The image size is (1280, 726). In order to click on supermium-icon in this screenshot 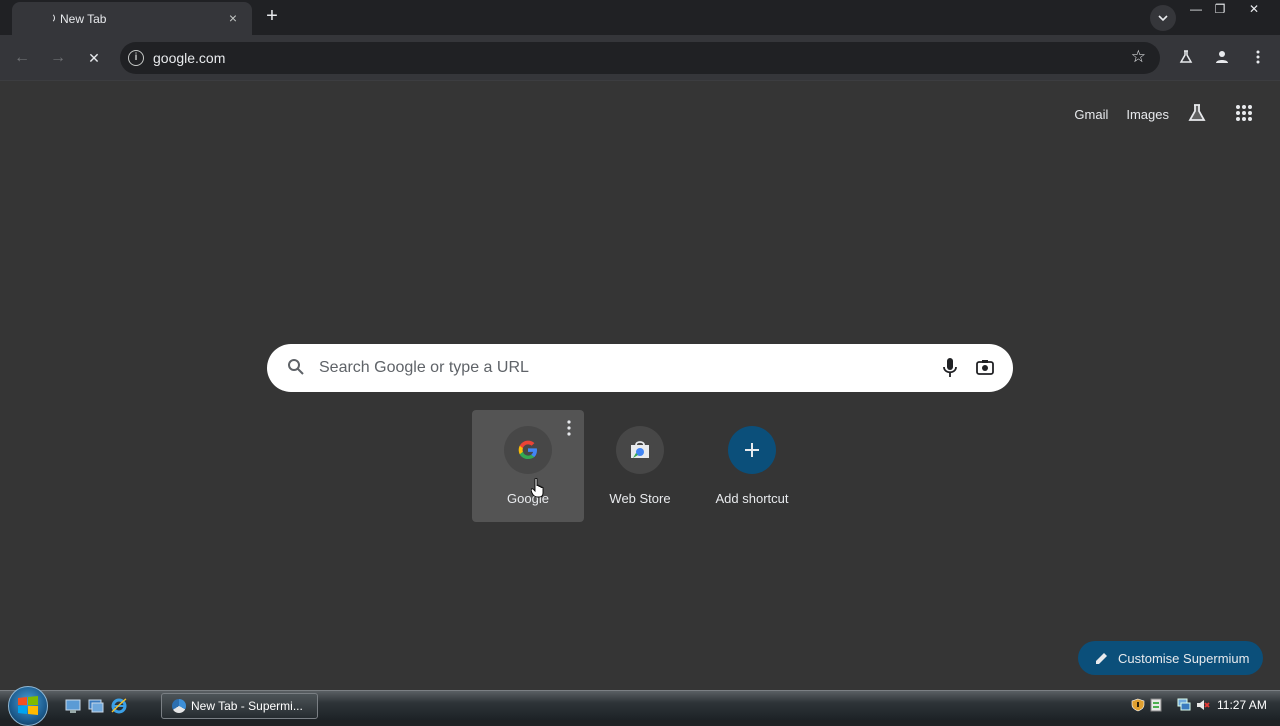, I will do `click(179, 706)`.